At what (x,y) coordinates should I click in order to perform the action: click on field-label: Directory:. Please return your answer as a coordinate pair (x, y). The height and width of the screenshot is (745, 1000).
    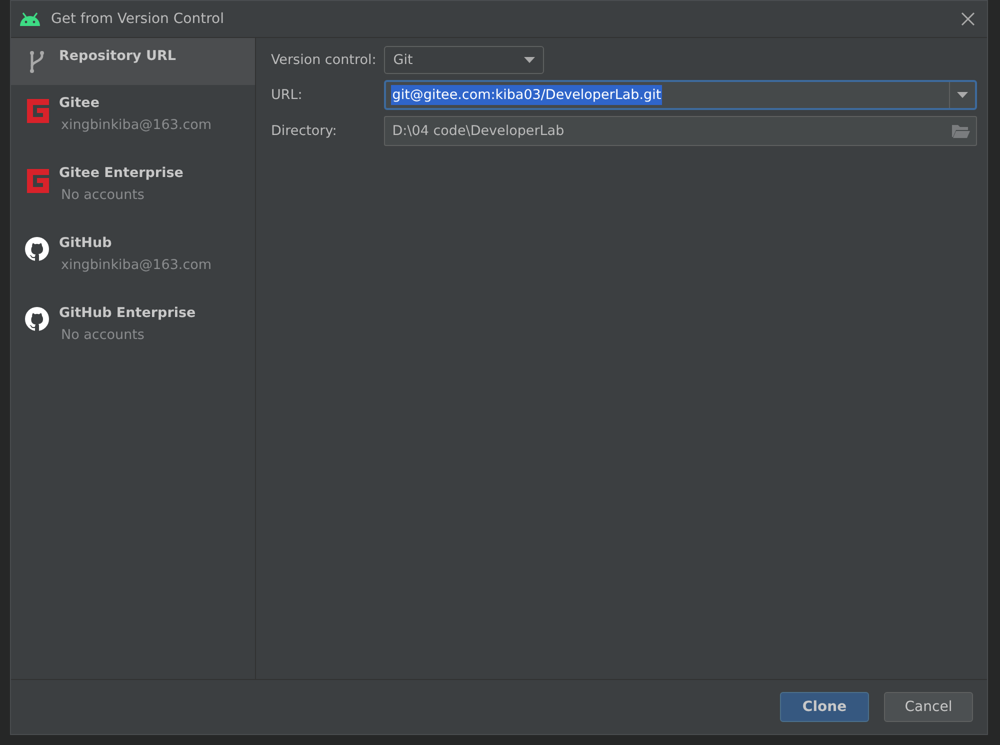
    Looking at the image, I should click on (304, 131).